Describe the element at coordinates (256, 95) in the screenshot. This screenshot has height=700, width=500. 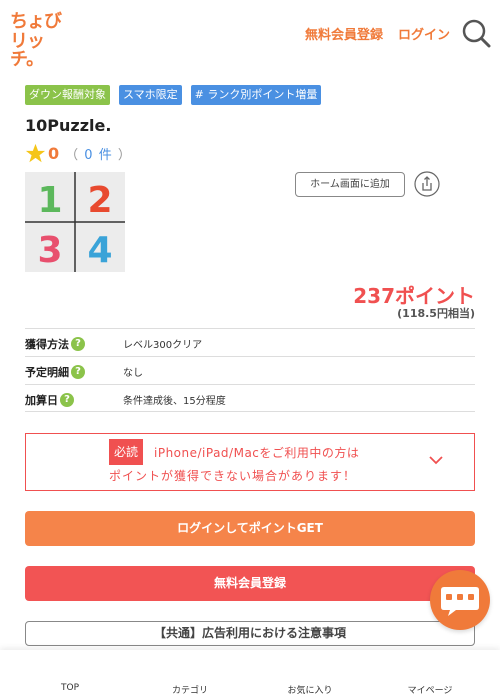
I see `tag-rank-bonus: # ランク別ポイント増量` at that location.